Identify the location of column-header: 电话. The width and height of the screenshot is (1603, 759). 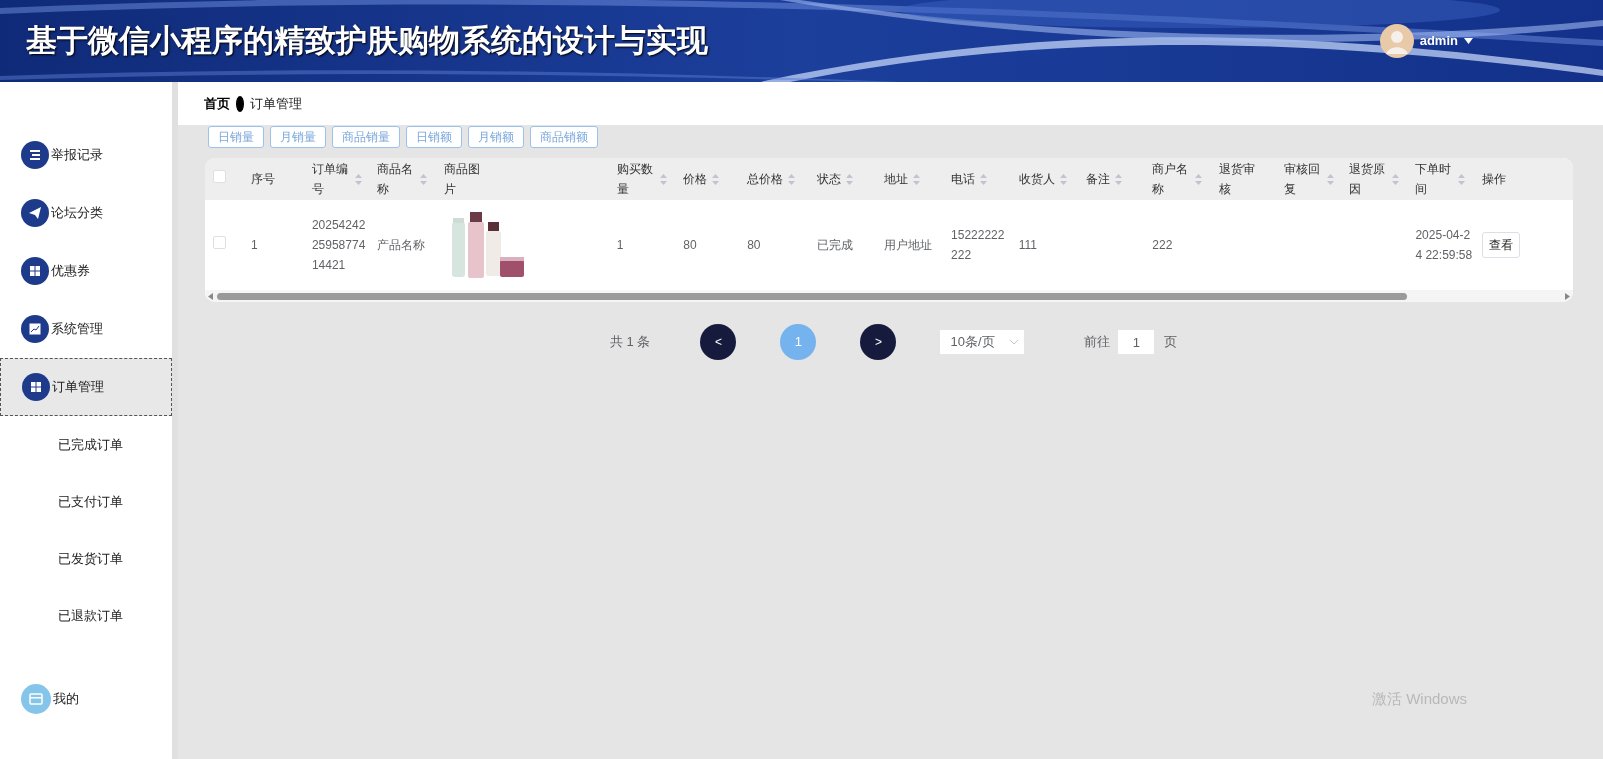
(969, 179).